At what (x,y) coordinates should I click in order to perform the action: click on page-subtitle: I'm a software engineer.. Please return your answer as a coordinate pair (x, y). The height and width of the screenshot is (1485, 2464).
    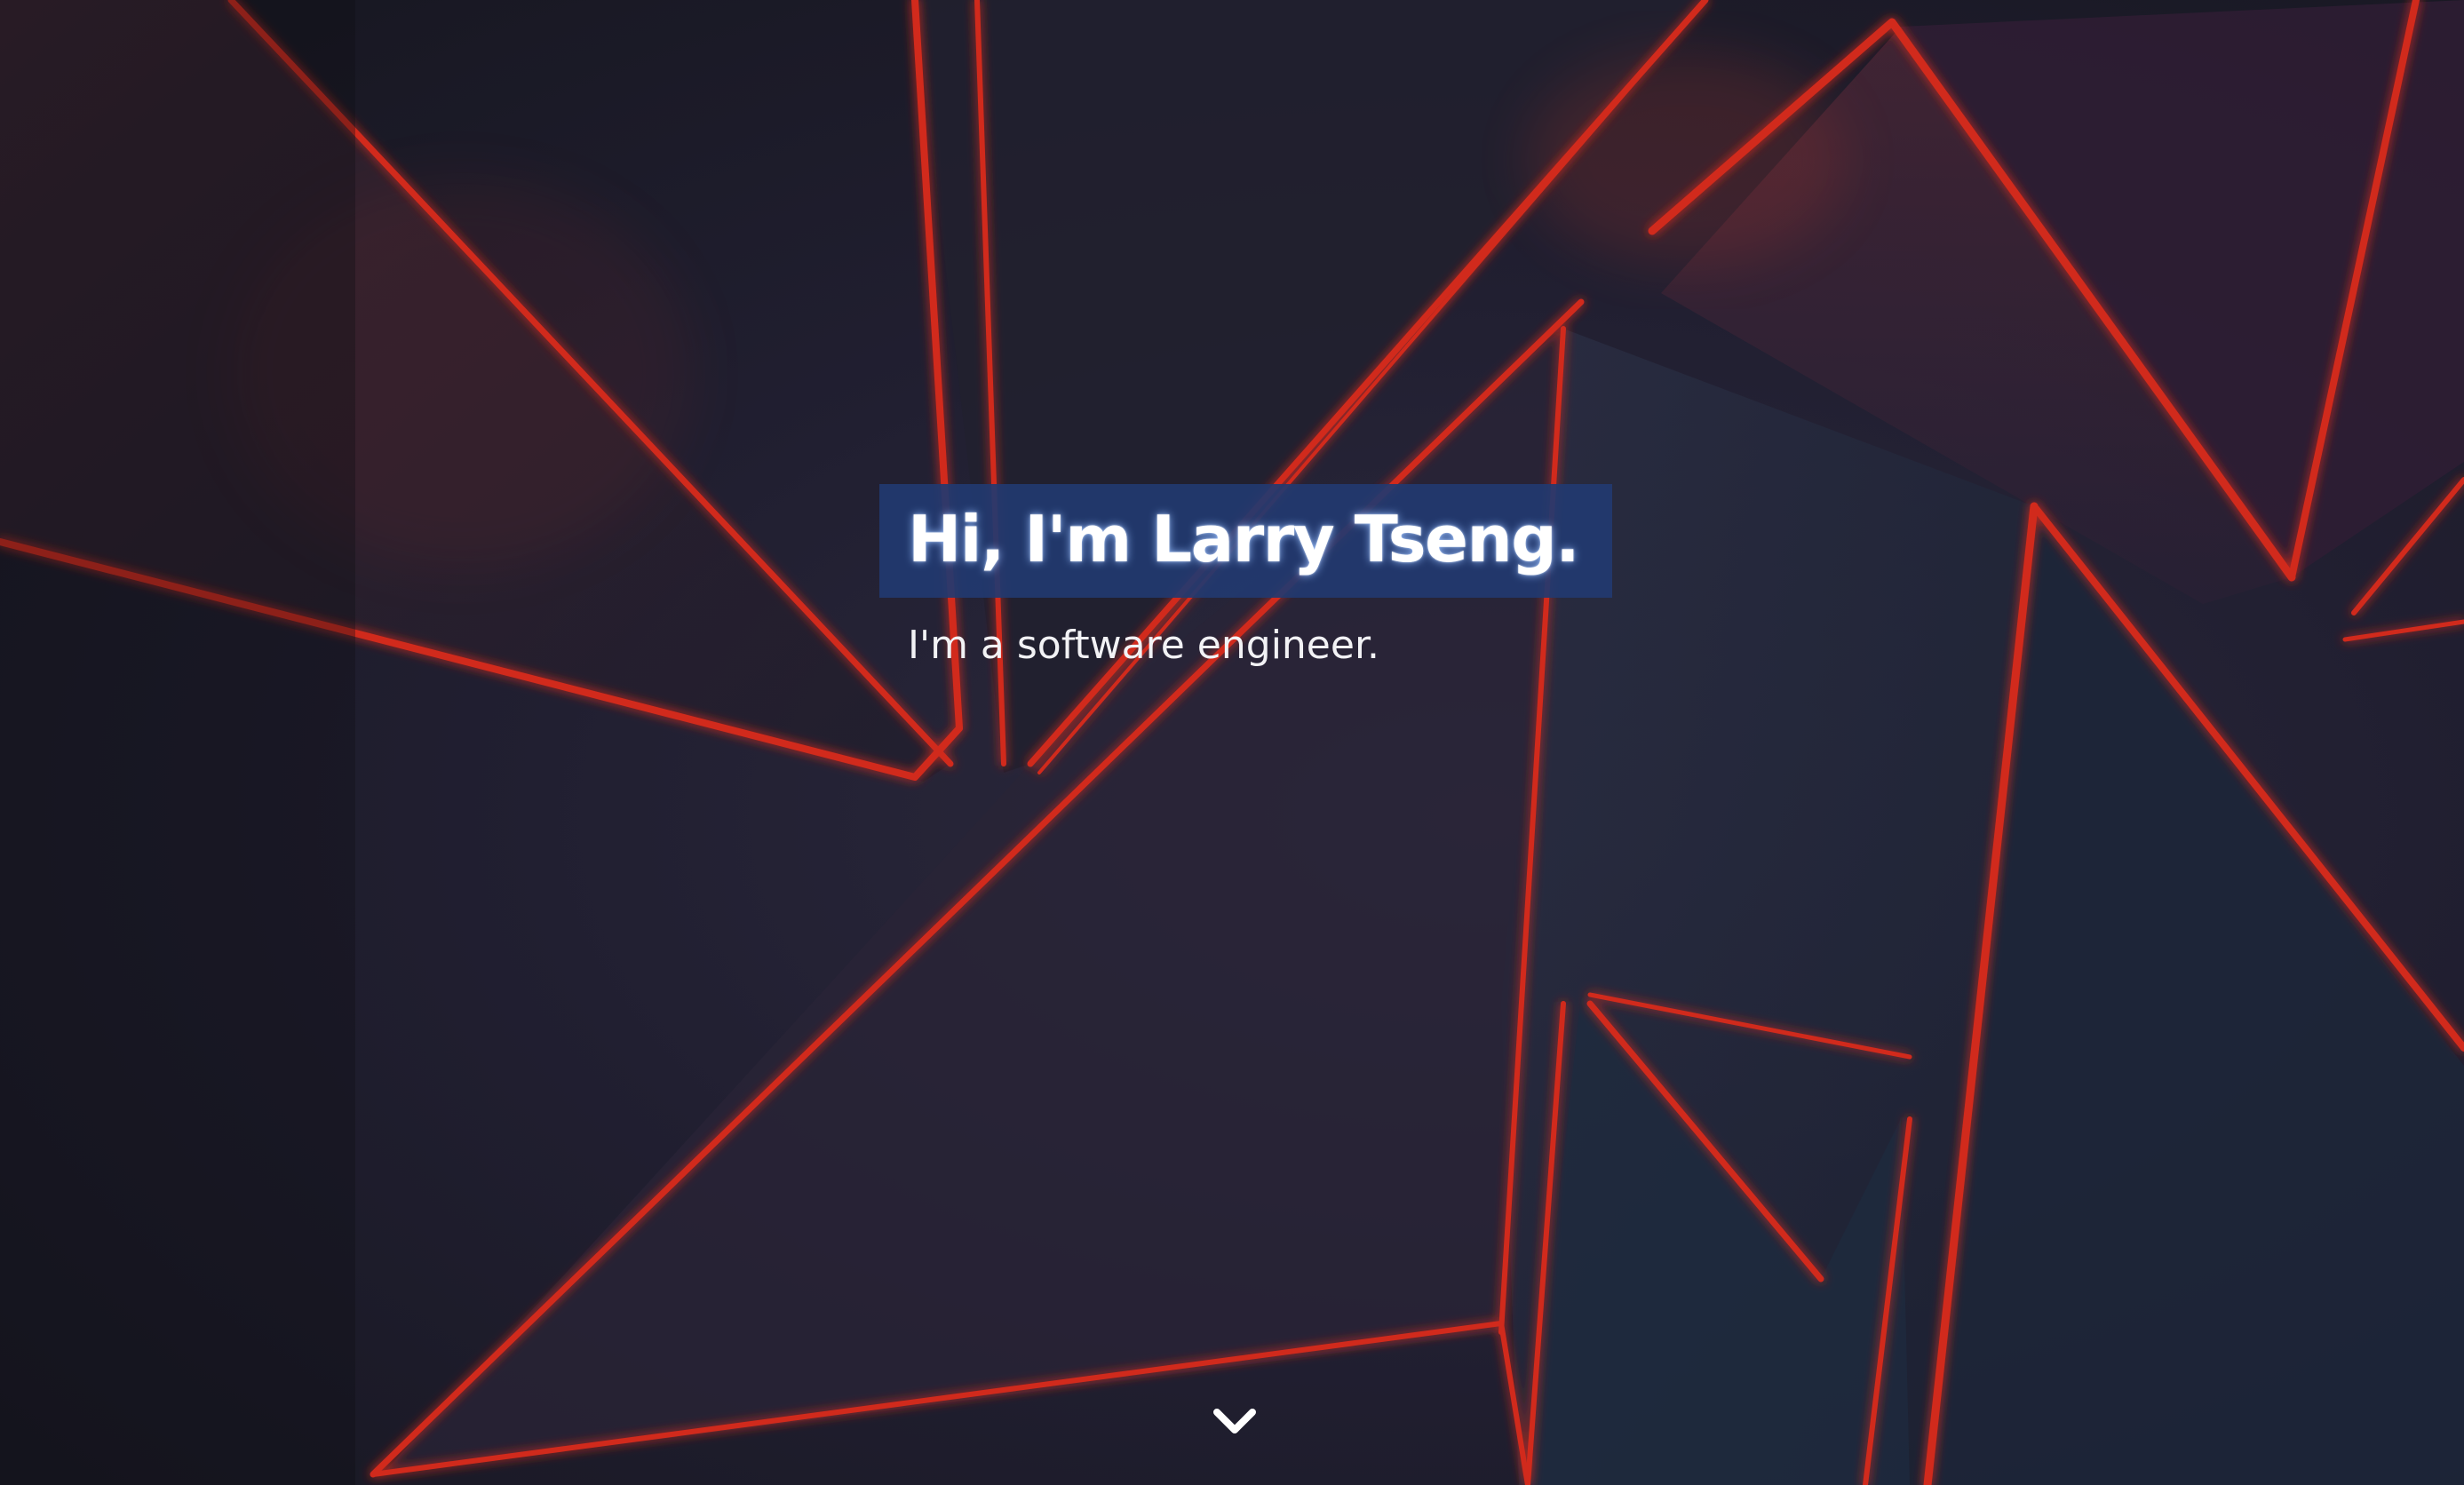
    Looking at the image, I should click on (1143, 646).